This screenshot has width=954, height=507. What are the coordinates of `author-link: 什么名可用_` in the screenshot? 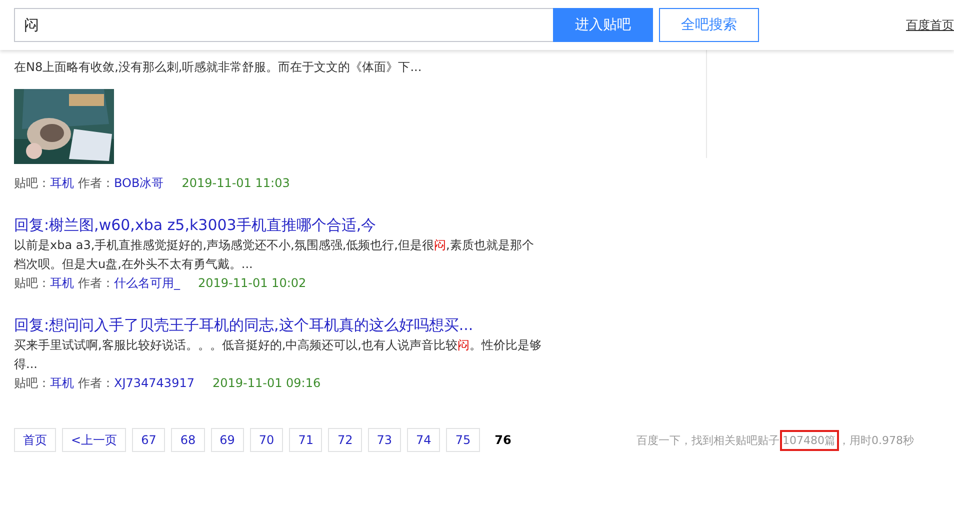 It's located at (147, 283).